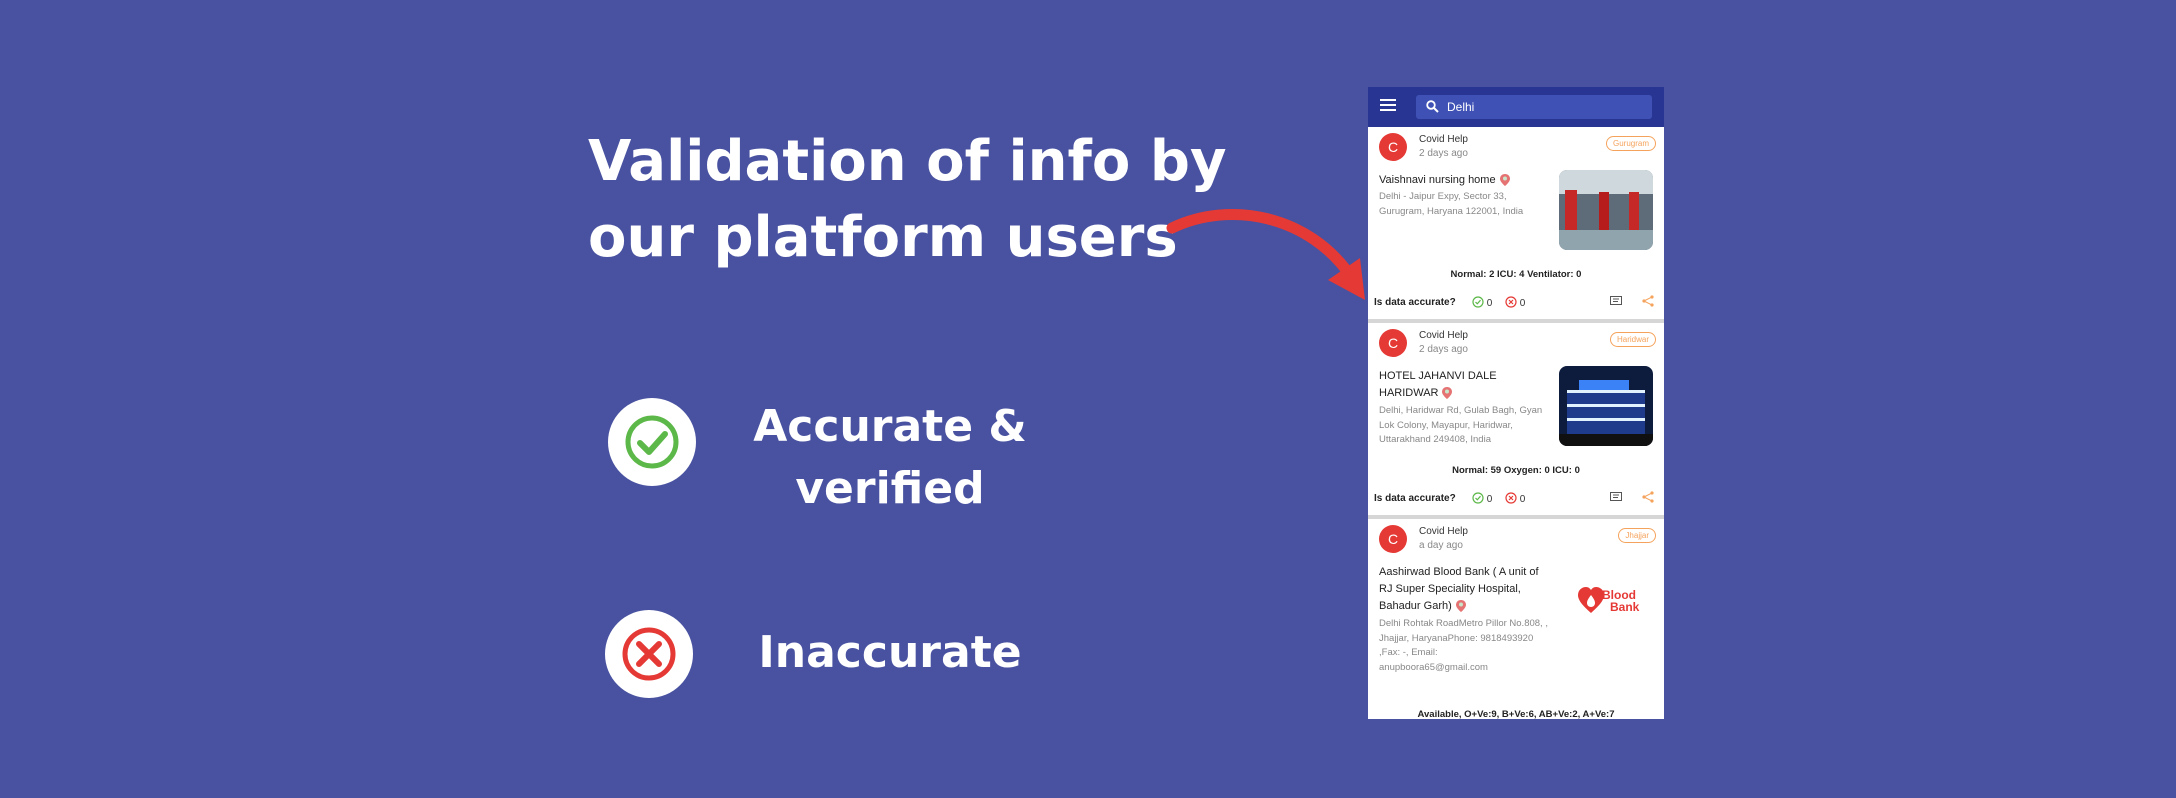  What do you see at coordinates (1606, 210) in the screenshot?
I see `hospital-photo` at bounding box center [1606, 210].